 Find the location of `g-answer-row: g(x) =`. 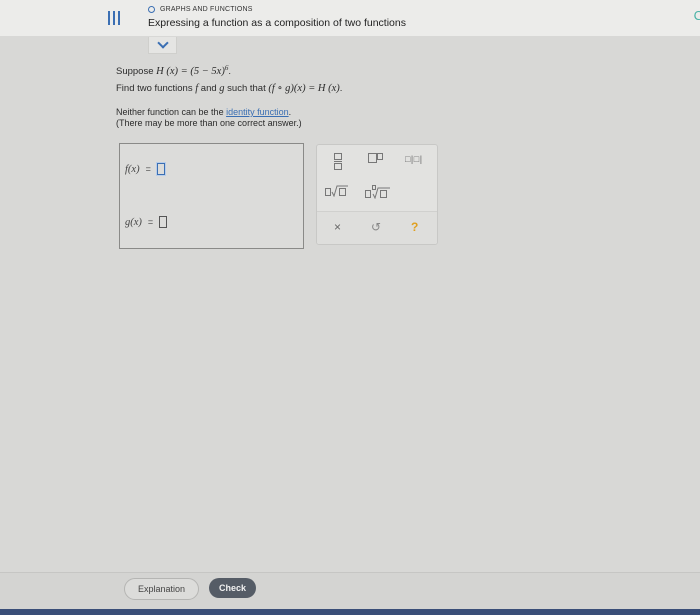

g-answer-row: g(x) = is located at coordinates (146, 222).